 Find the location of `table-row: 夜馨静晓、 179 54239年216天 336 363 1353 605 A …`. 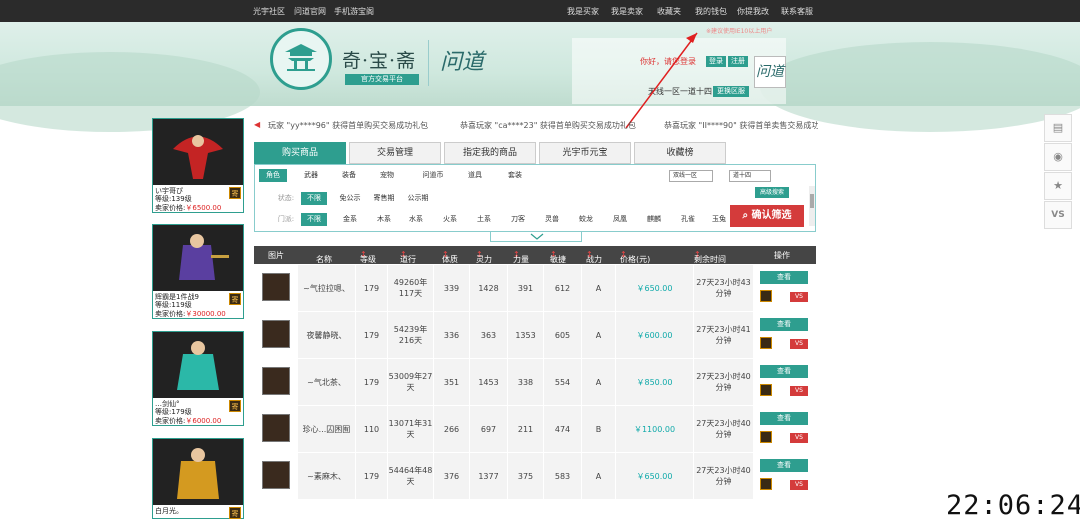

table-row: 夜馨静晓、 179 54239年216天 336 363 1353 605 A … is located at coordinates (535, 335).